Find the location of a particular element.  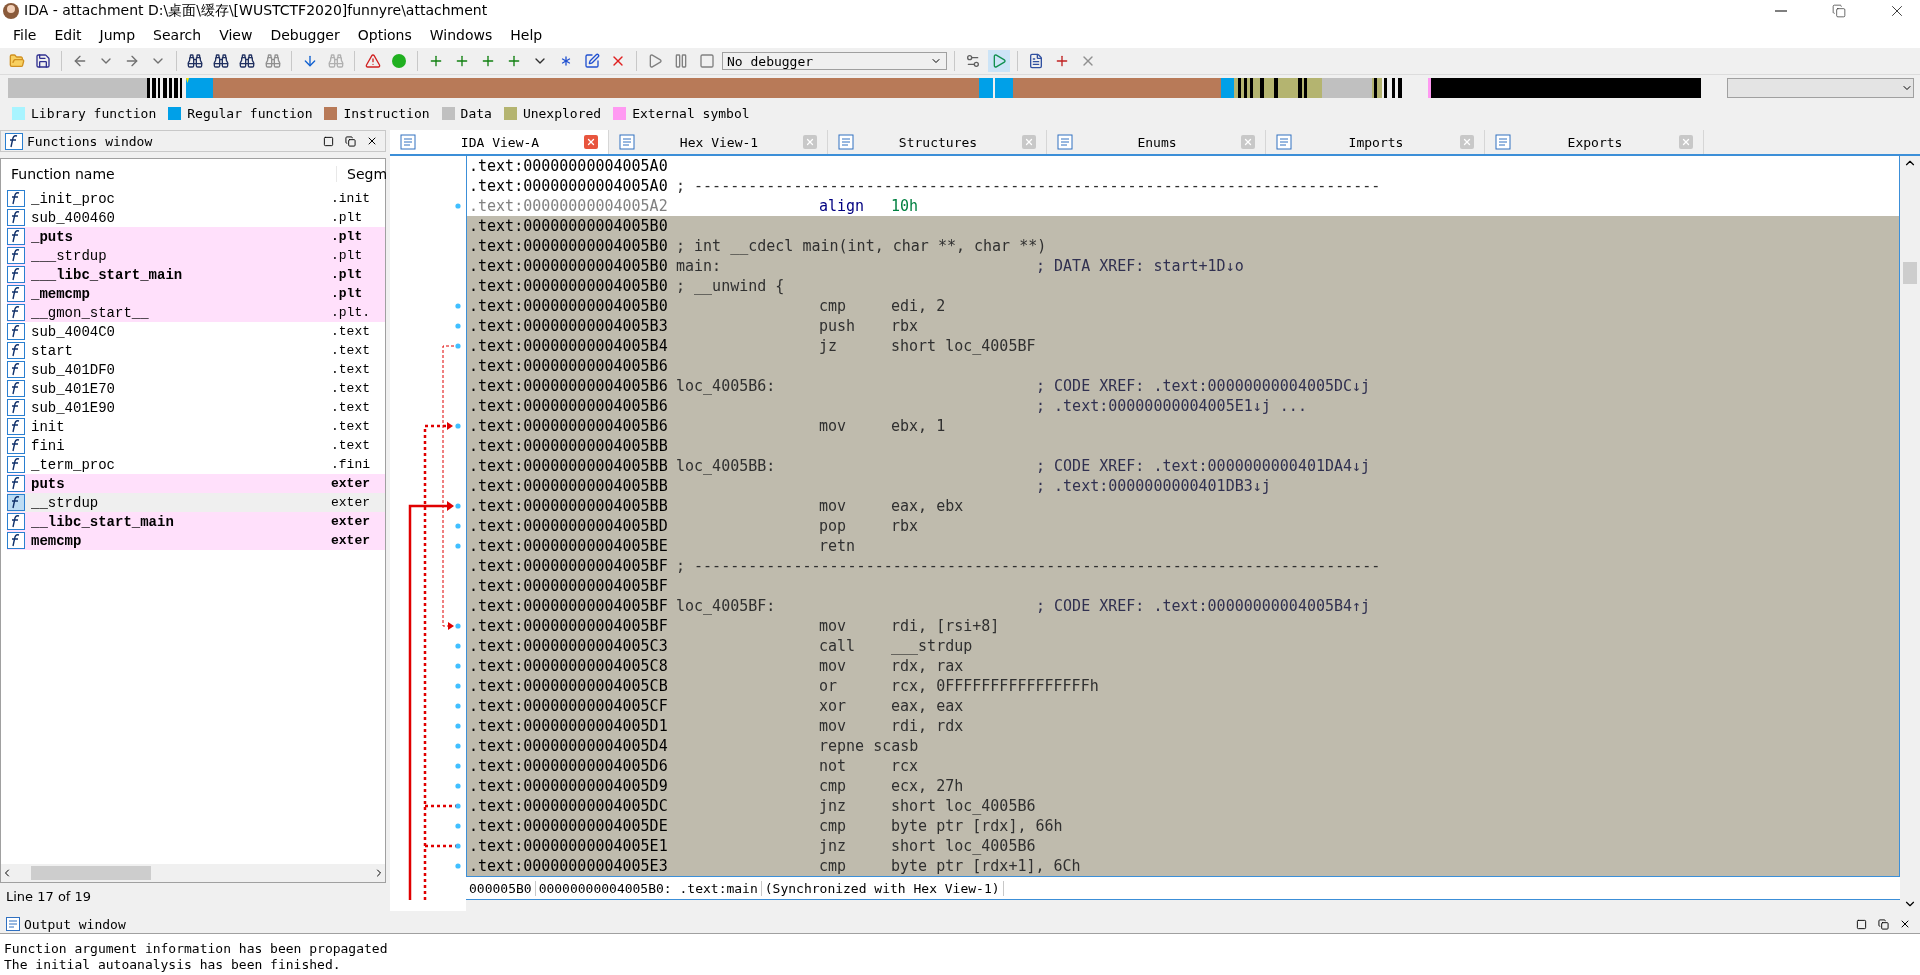

menu-item: Edit is located at coordinates (68, 35).